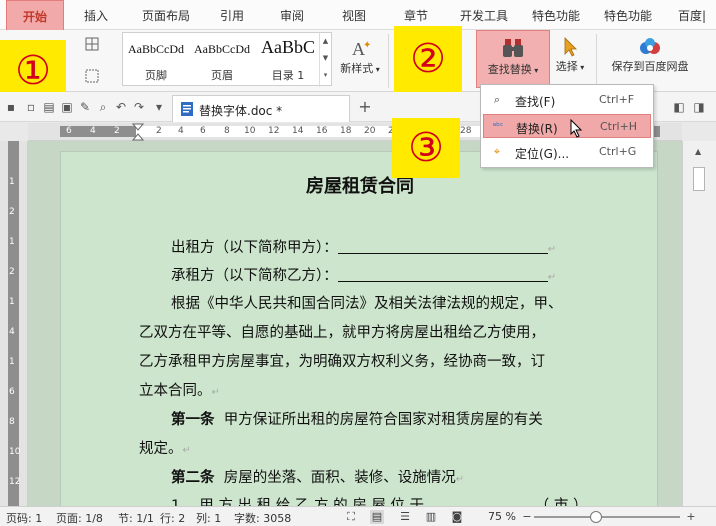 The image size is (716, 526). I want to click on menu-item-label: 查找(F), so click(535, 102).